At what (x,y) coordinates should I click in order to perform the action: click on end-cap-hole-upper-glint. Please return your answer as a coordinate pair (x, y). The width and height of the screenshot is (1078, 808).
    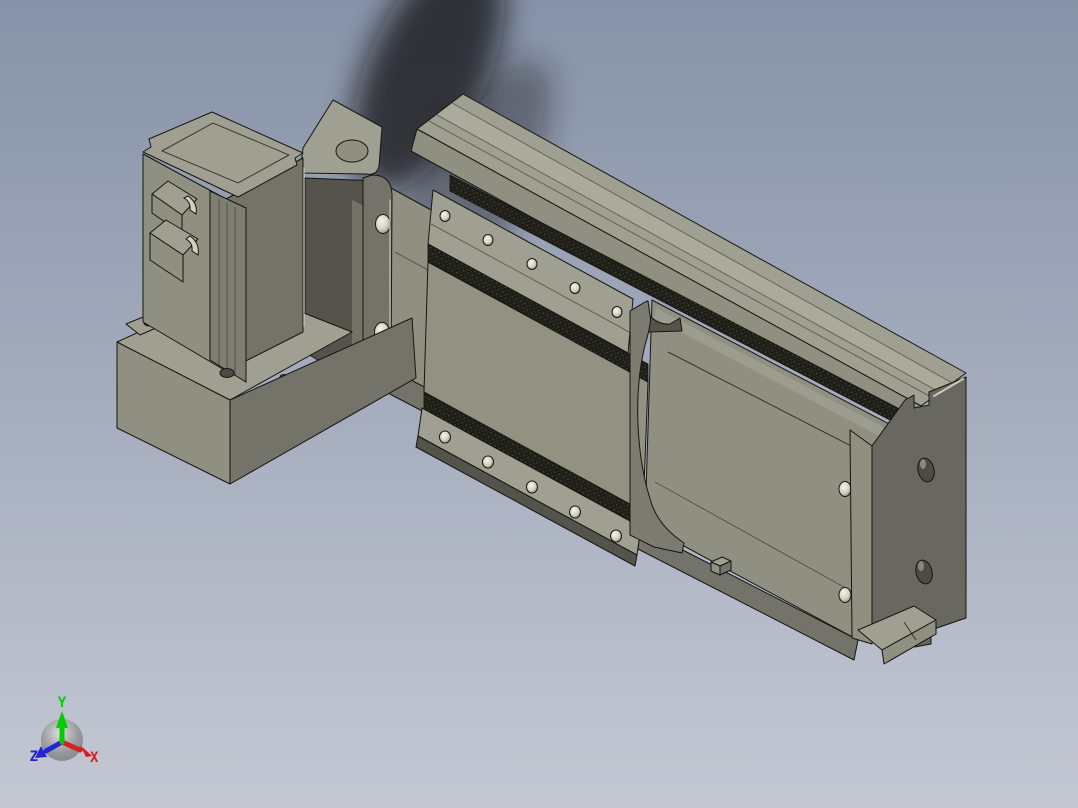
    Looking at the image, I should click on (923, 464).